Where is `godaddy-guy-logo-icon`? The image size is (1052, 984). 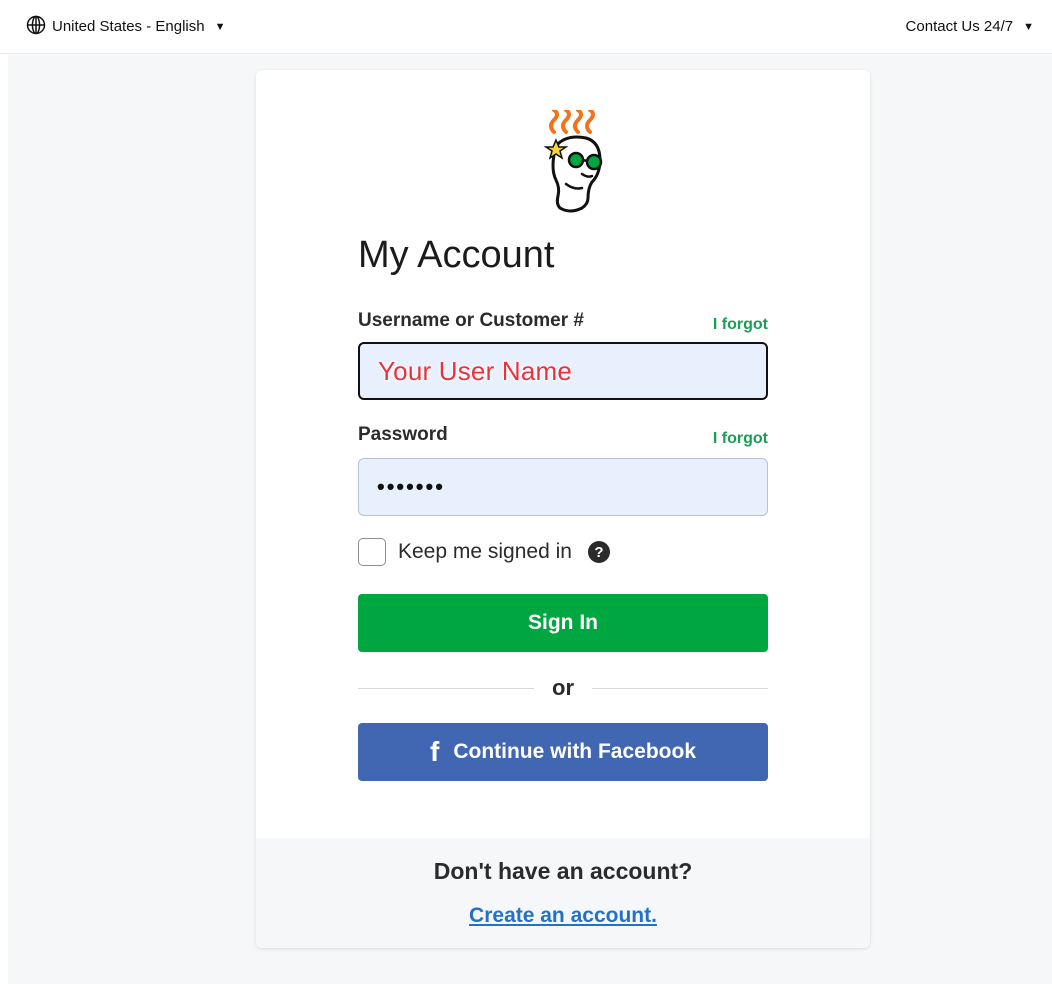 godaddy-guy-logo-icon is located at coordinates (576, 164).